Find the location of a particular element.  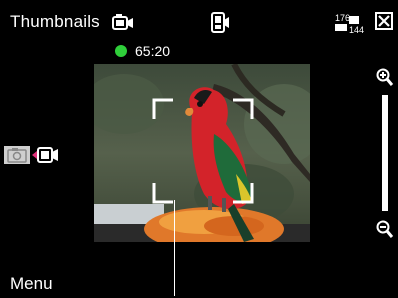

recording-time: 65:20 is located at coordinates (153, 51).